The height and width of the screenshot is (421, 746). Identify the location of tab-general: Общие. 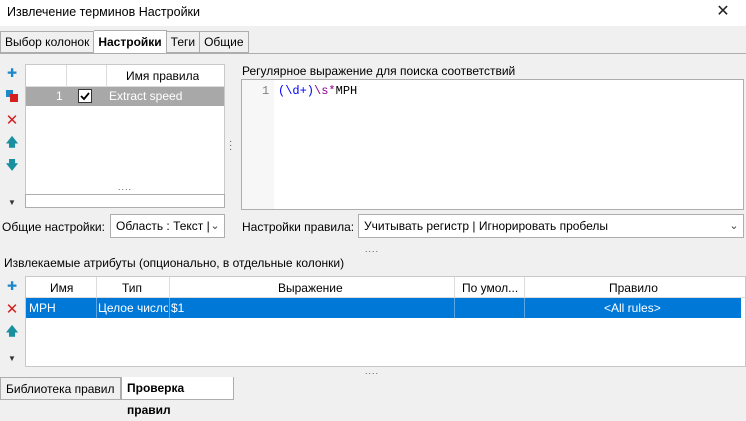
(224, 42).